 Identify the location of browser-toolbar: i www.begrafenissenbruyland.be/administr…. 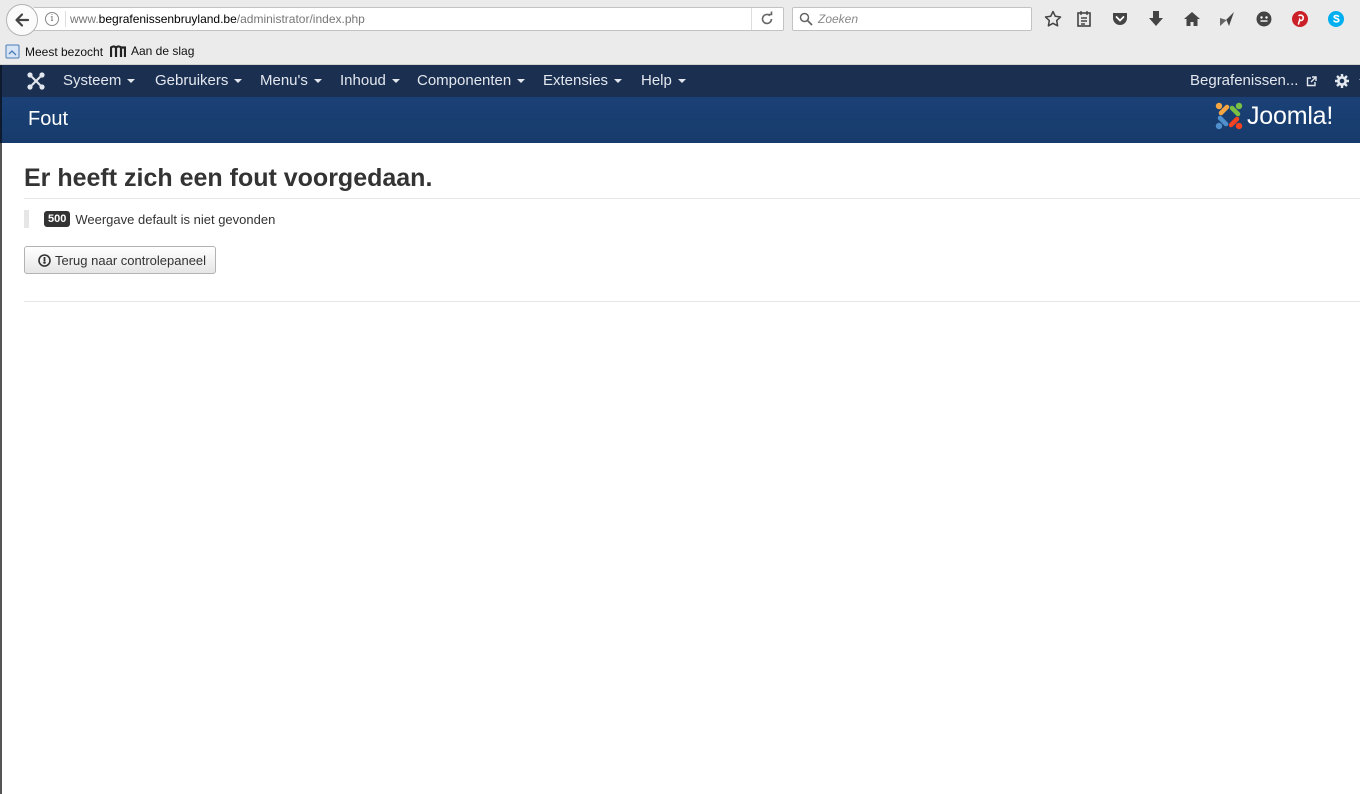
(680, 20).